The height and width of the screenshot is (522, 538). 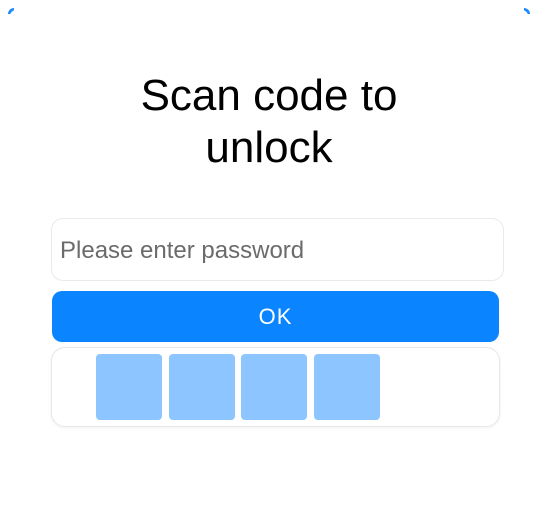 I want to click on scan-code-panel, so click(x=275, y=387).